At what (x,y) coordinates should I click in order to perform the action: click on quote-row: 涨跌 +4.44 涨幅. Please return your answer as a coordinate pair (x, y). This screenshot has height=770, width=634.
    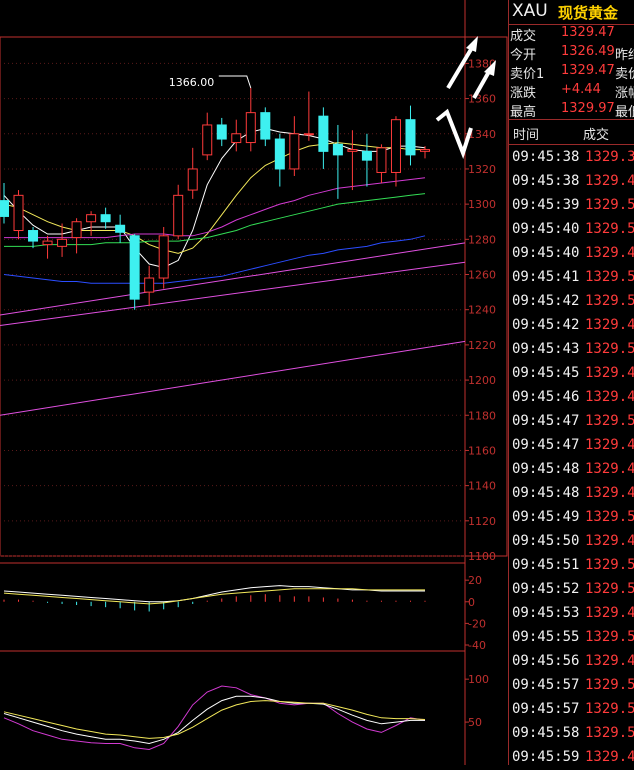
    Looking at the image, I should click on (571, 91).